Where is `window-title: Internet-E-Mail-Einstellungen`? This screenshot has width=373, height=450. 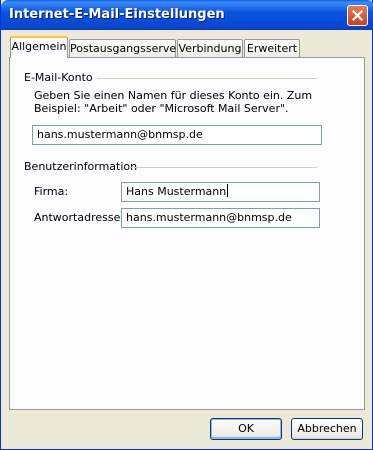
window-title: Internet-E-Mail-Einstellungen is located at coordinates (117, 14).